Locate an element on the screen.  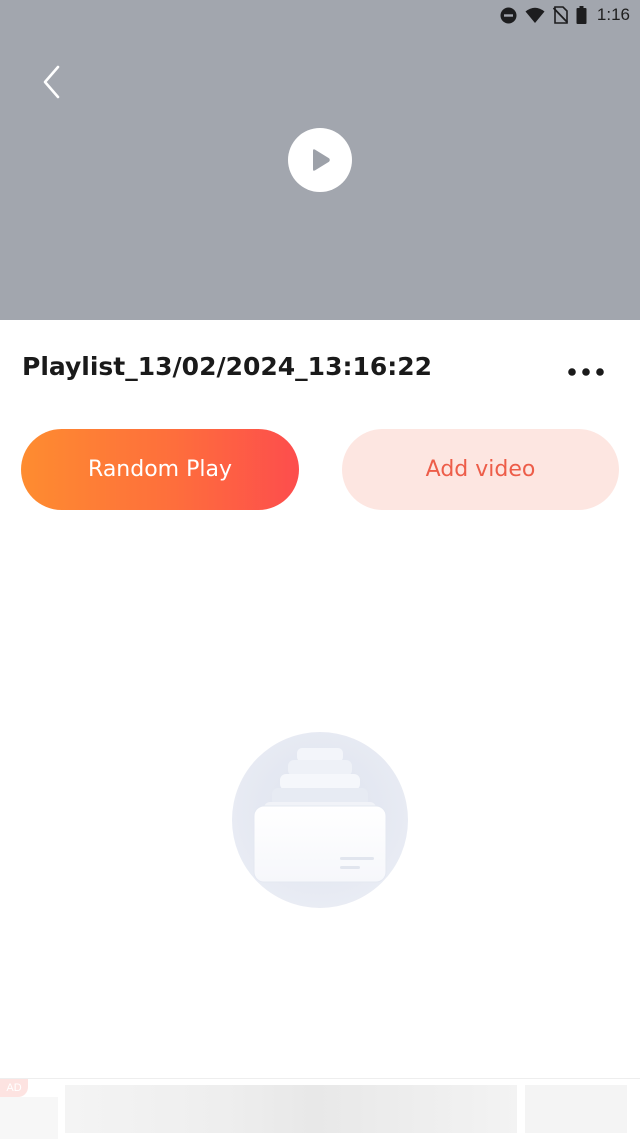
empty-box-icon is located at coordinates (320, 820).